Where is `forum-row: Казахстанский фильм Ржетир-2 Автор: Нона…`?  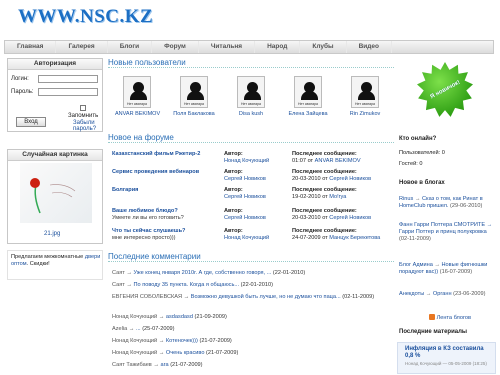
forum-row: Казахстанский фильм Ржетир-2 Автор: Нона… is located at coordinates (253, 159).